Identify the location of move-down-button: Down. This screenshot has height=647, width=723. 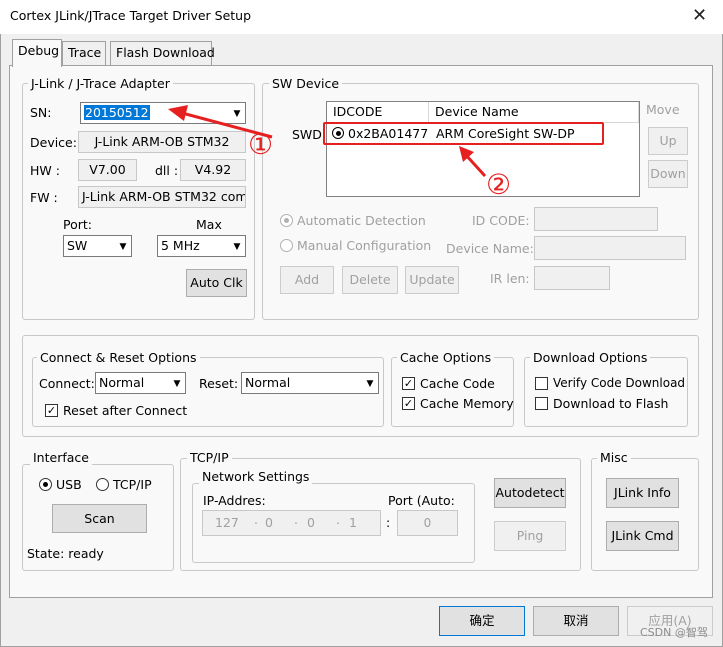
(668, 174).